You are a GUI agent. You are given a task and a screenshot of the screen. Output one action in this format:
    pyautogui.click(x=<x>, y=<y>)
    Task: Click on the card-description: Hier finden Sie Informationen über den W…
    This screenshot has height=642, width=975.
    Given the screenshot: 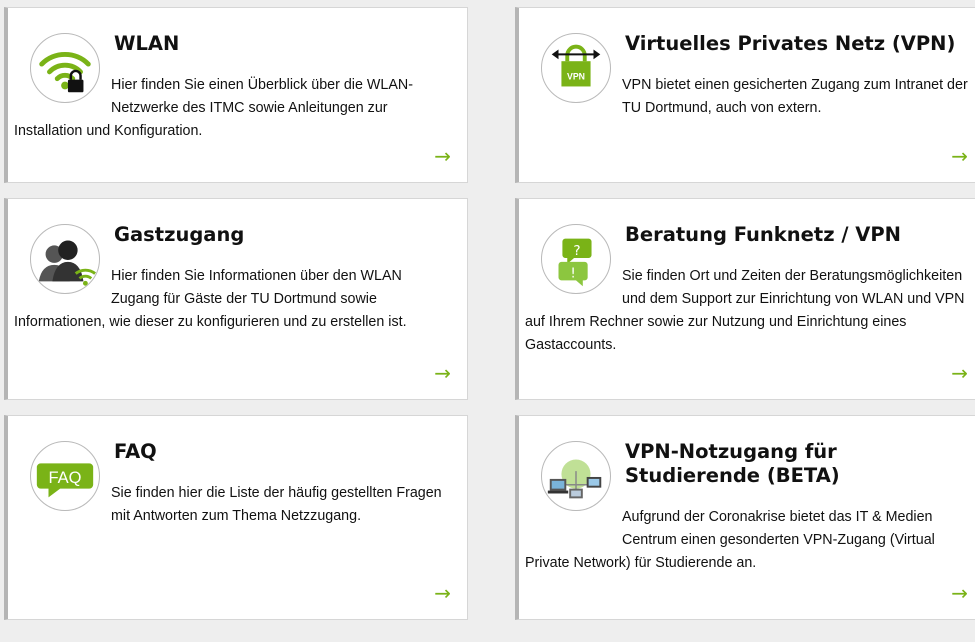 What is the action you would take?
    pyautogui.click(x=210, y=299)
    